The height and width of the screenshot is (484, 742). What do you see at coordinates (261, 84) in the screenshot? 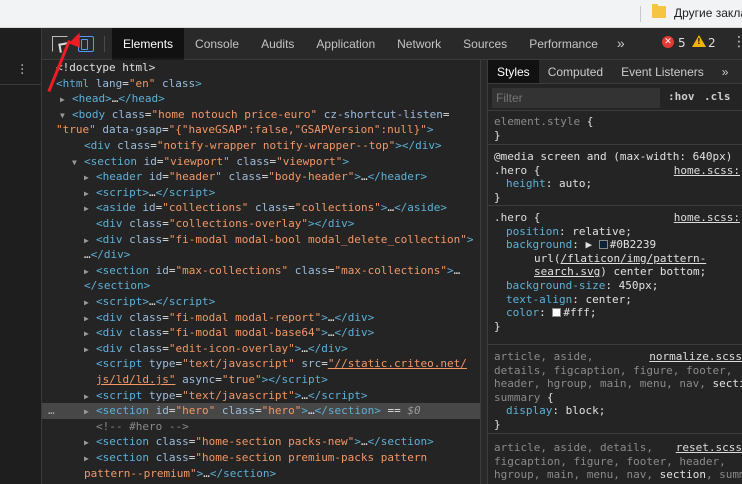
I see `dom-line: <html lang="en" class>` at bounding box center [261, 84].